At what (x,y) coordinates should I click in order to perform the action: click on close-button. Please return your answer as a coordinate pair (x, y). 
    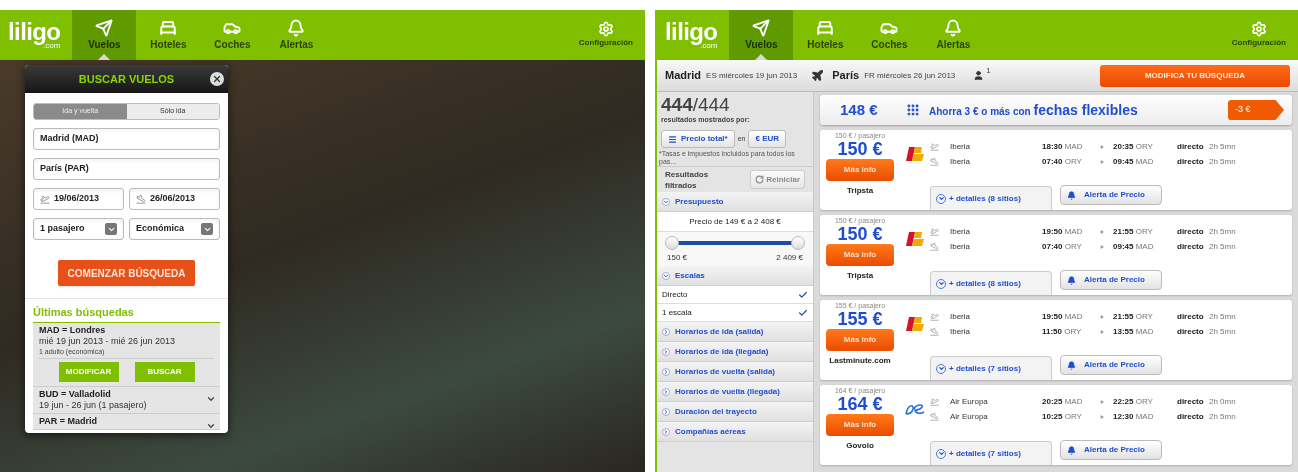
    Looking at the image, I should click on (217, 79).